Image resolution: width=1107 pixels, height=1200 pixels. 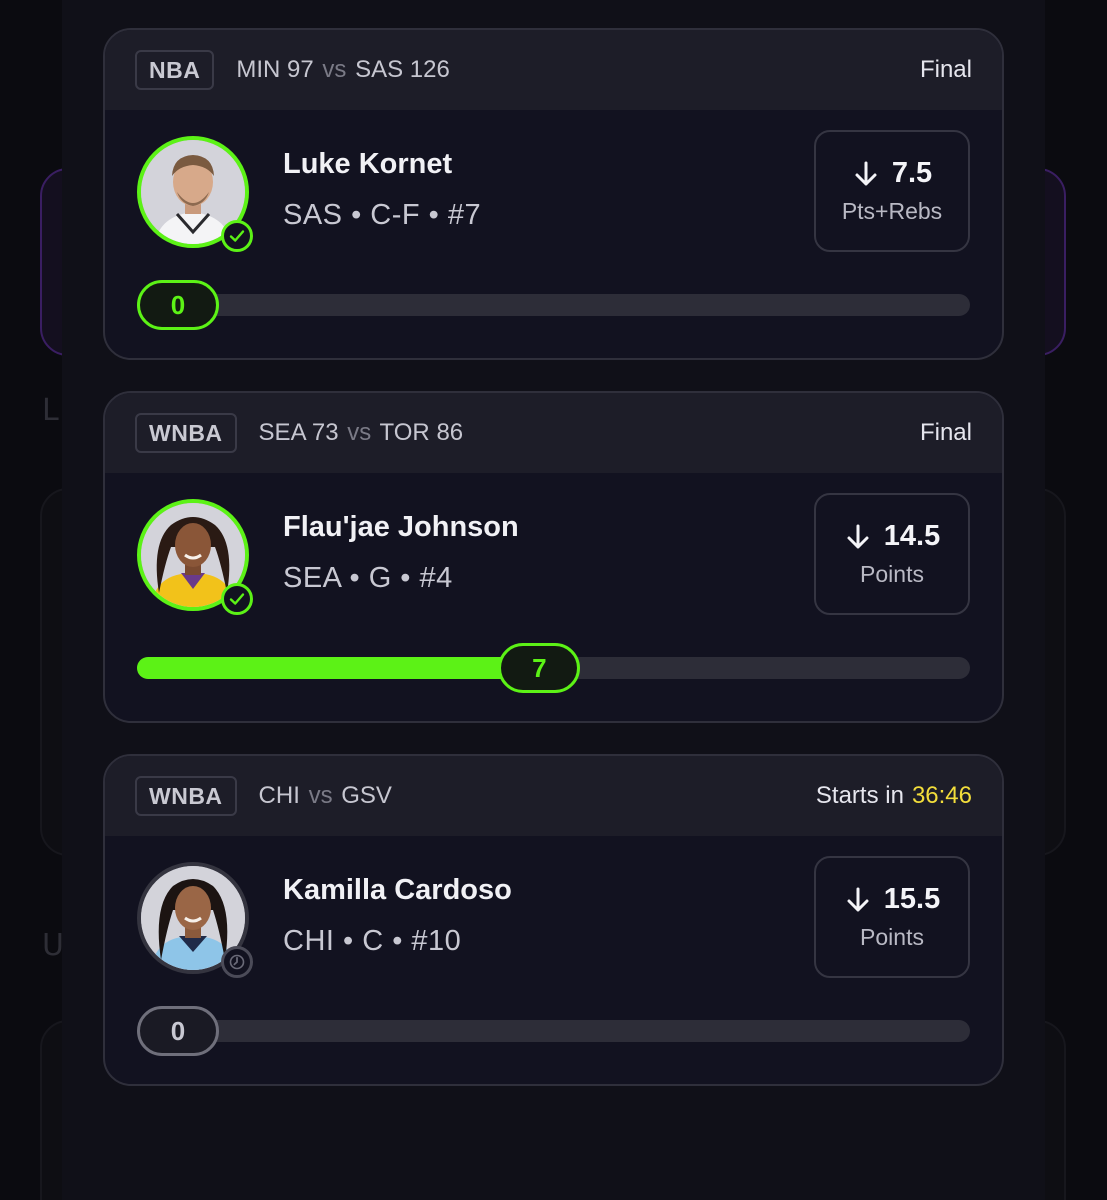 I want to click on prop-line: 15.5 Points, so click(x=892, y=917).